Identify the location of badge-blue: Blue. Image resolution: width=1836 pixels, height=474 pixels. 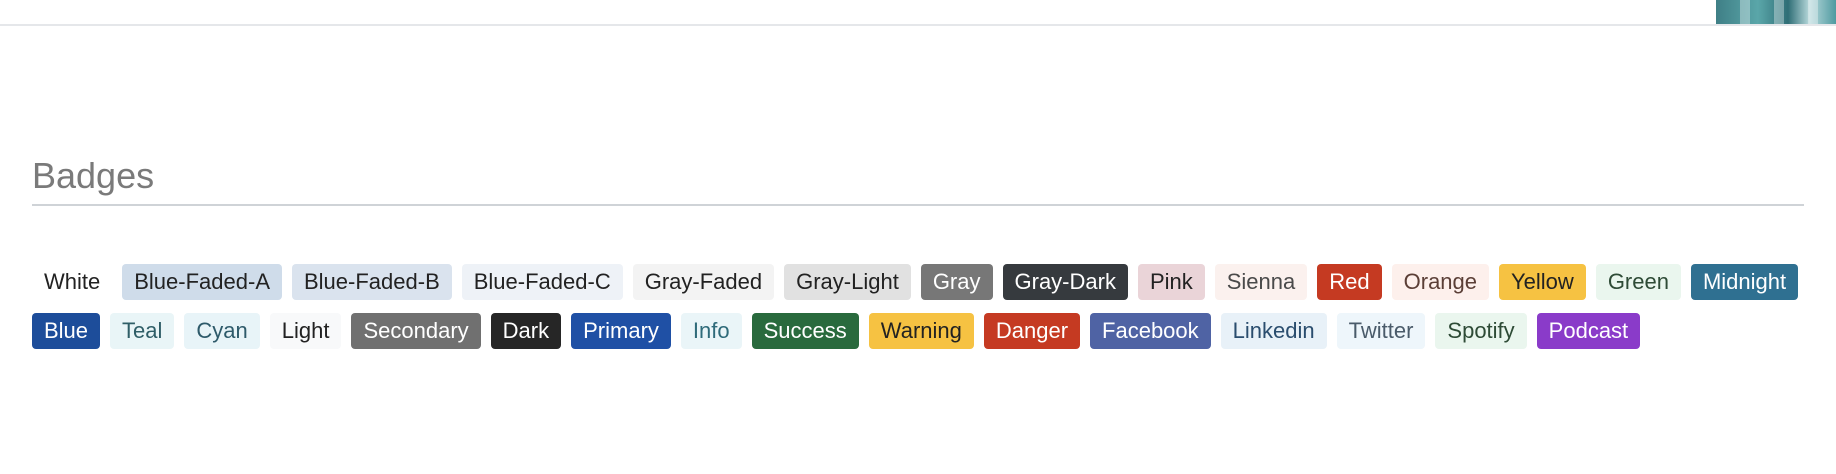
(66, 331).